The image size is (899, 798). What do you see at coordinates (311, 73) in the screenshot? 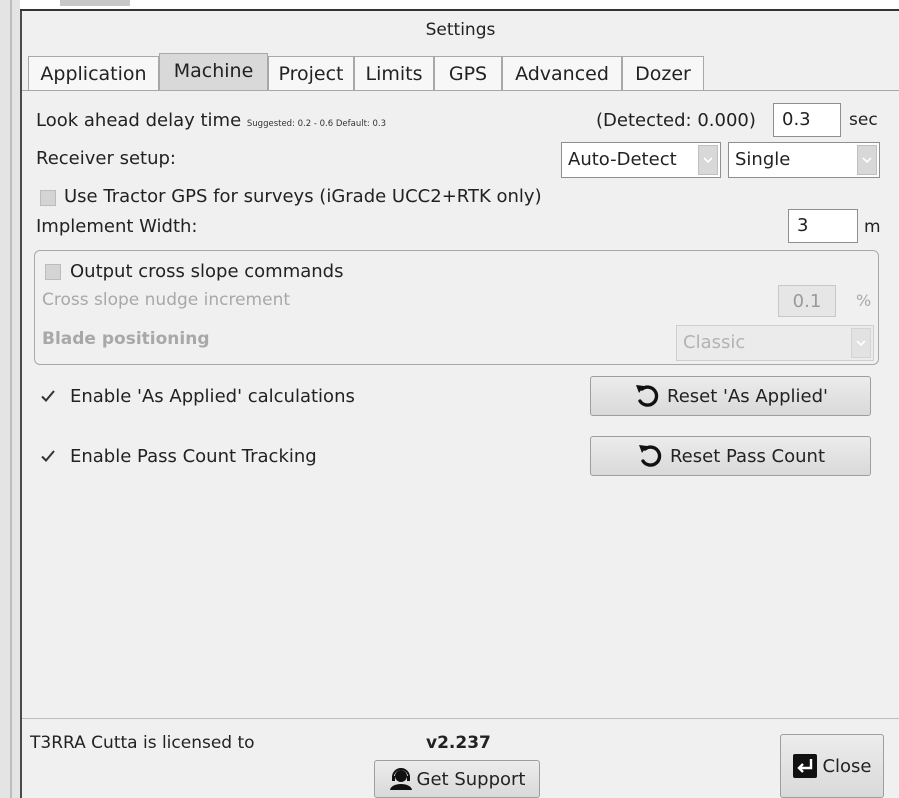
I see `tab-project: Project` at bounding box center [311, 73].